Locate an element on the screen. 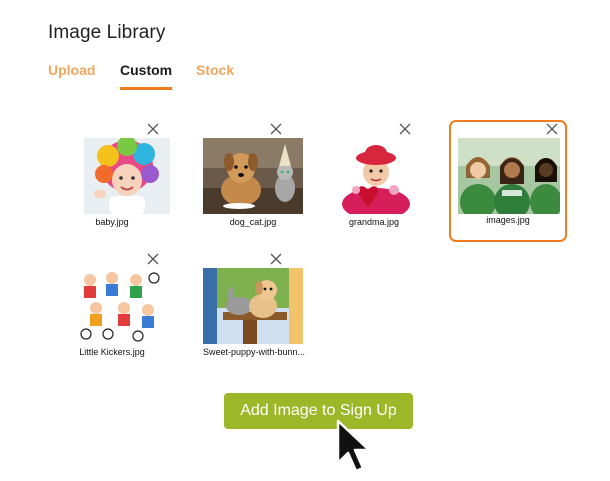 The image size is (610, 481). image-tile-dog-cat: dog_cat.jpg is located at coordinates (240, 179).